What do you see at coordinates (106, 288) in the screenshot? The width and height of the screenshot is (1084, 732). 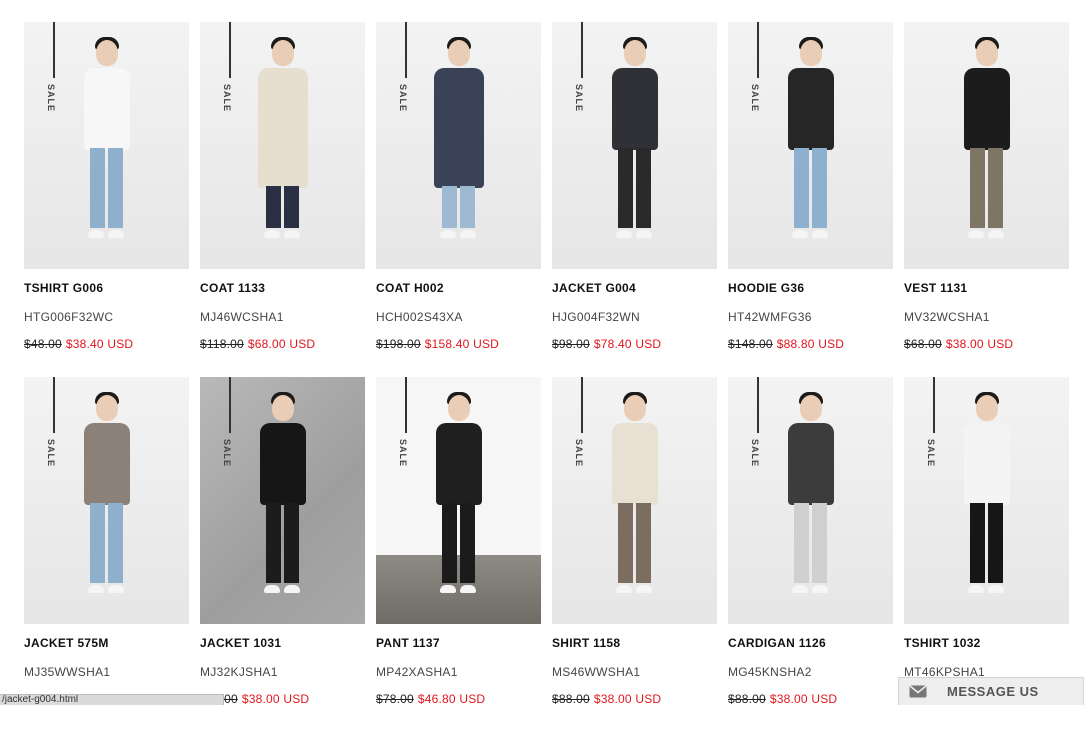 I see `product-name: TSHIRT G006` at bounding box center [106, 288].